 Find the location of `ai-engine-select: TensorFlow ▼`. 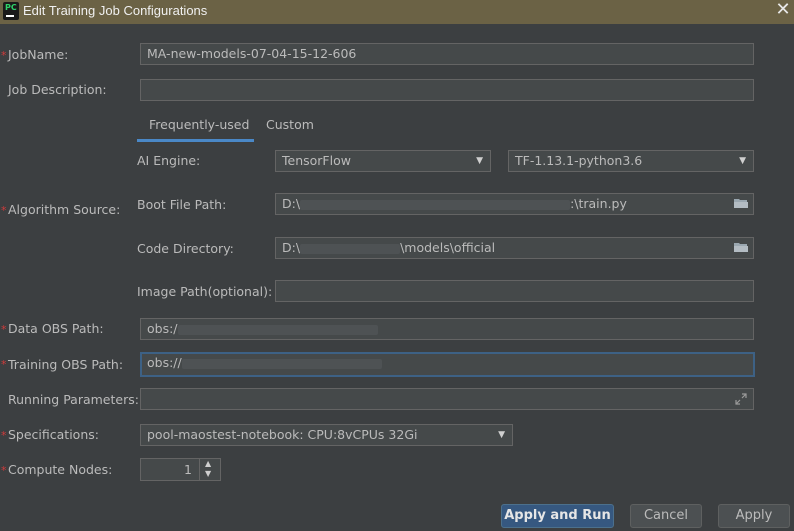

ai-engine-select: TensorFlow ▼ is located at coordinates (383, 161).